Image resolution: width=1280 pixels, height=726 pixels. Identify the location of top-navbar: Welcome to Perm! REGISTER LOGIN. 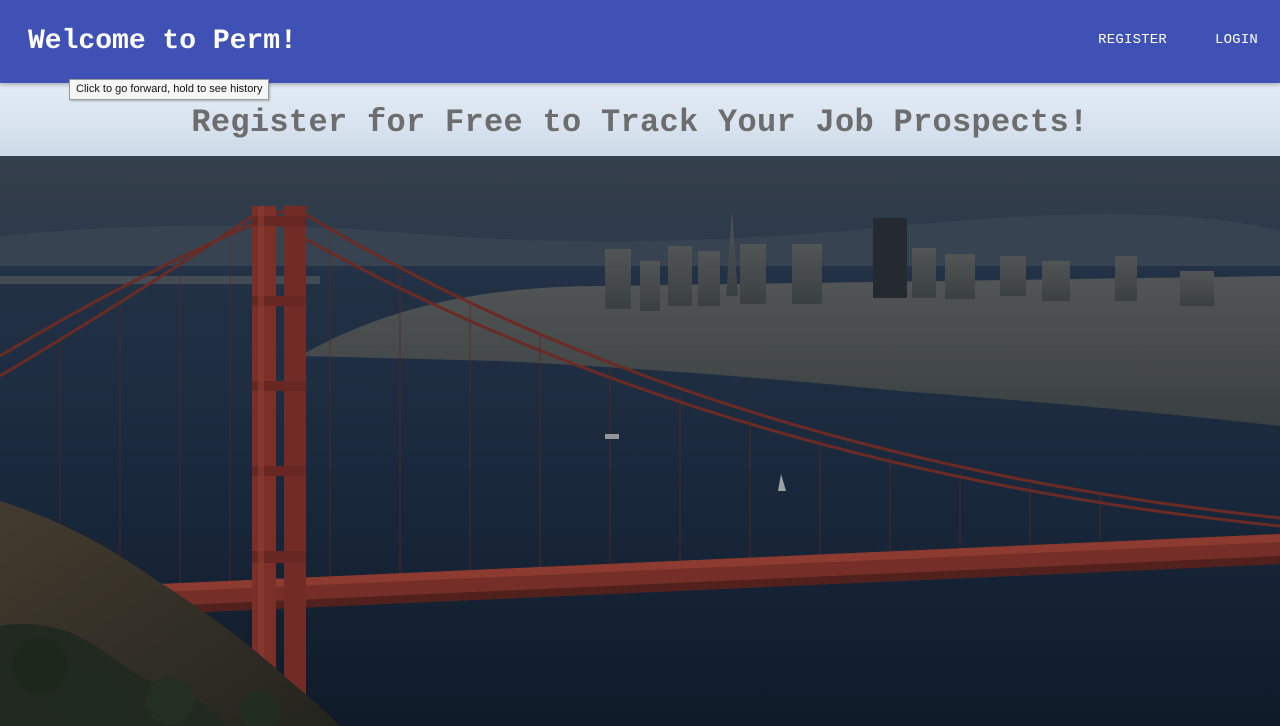
(640, 41).